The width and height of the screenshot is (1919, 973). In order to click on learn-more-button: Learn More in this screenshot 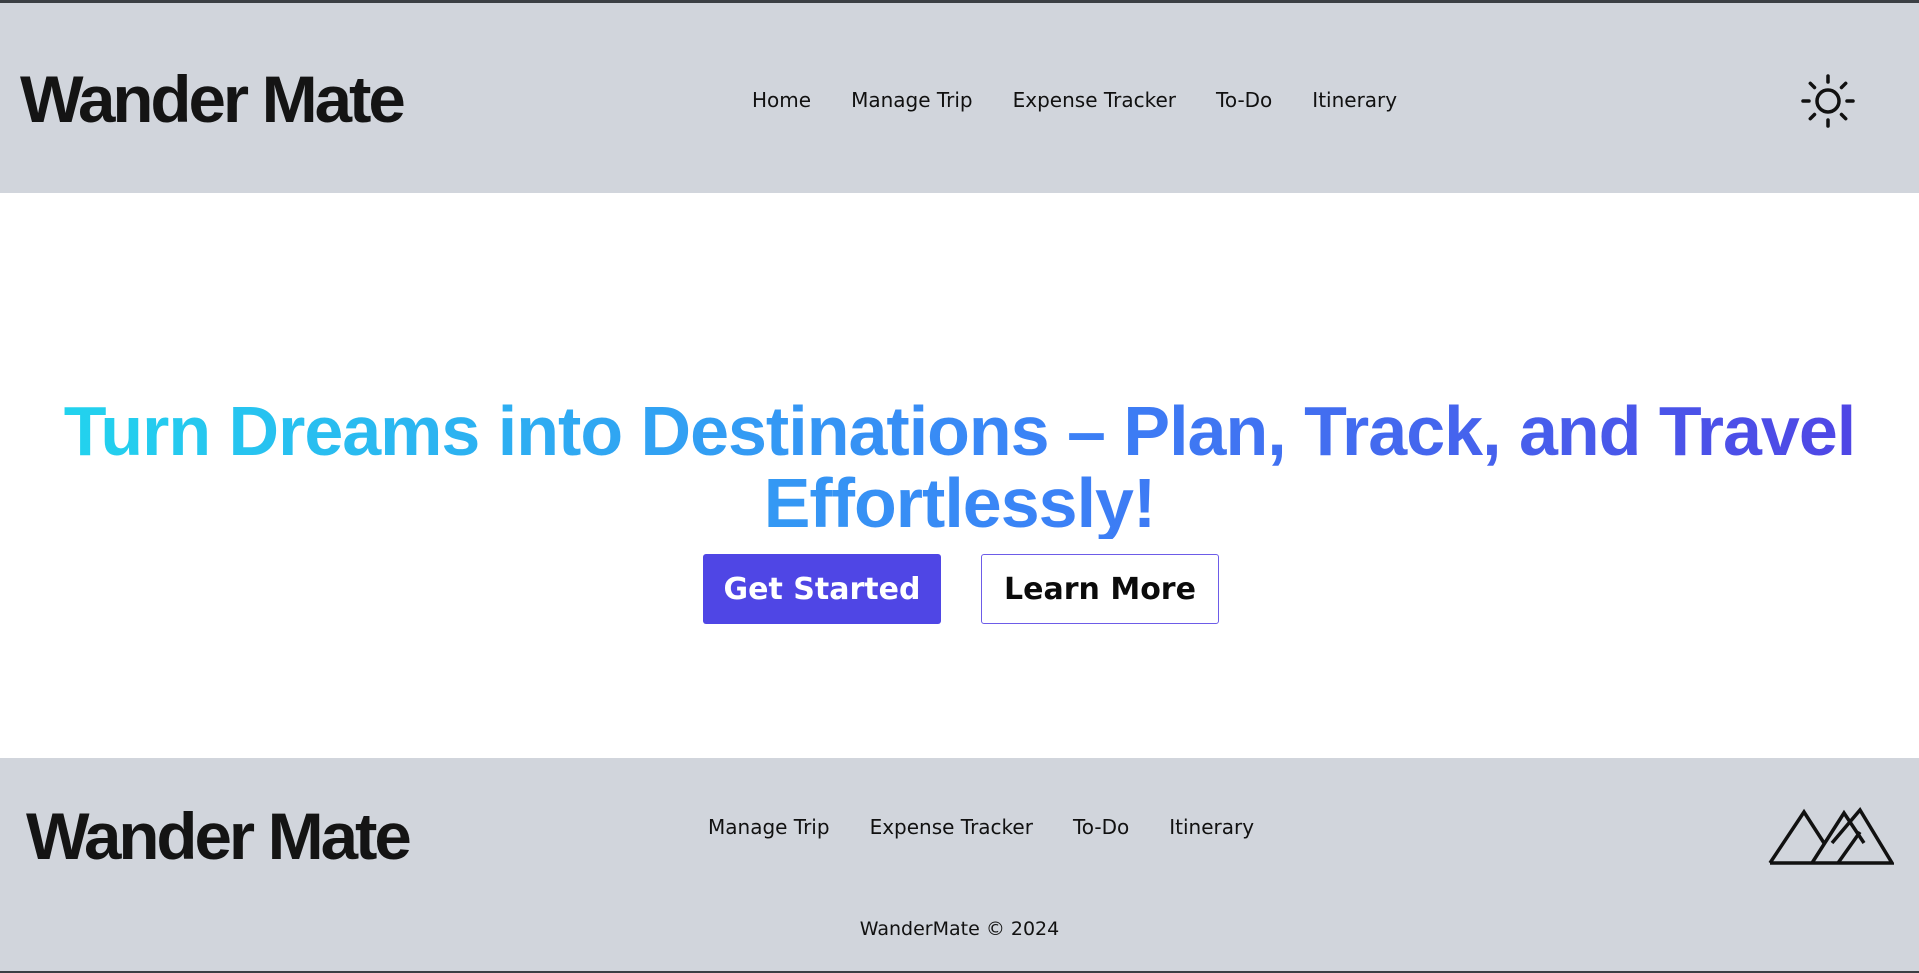, I will do `click(1100, 589)`.